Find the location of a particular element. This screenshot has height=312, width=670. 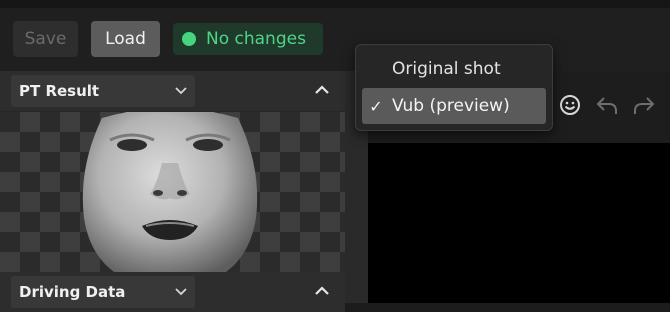

save-button: Save is located at coordinates (45, 39).